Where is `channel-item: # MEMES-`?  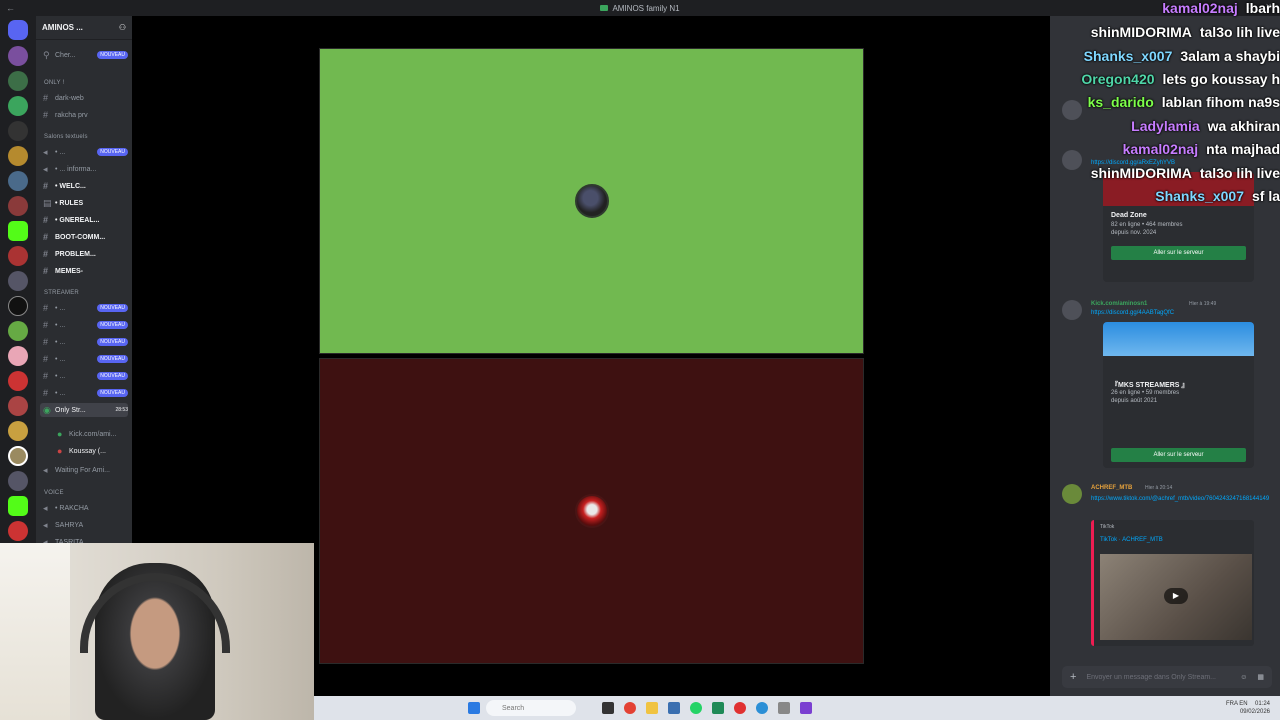
channel-item: # MEMES- is located at coordinates (84, 271).